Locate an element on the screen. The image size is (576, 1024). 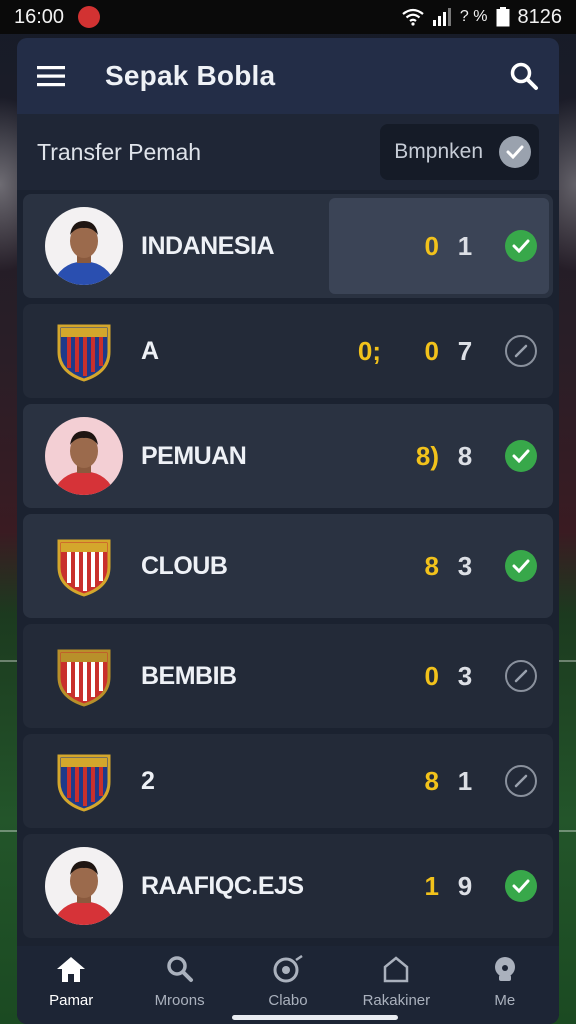
nav-item-label: Me is located at coordinates (505, 1000).